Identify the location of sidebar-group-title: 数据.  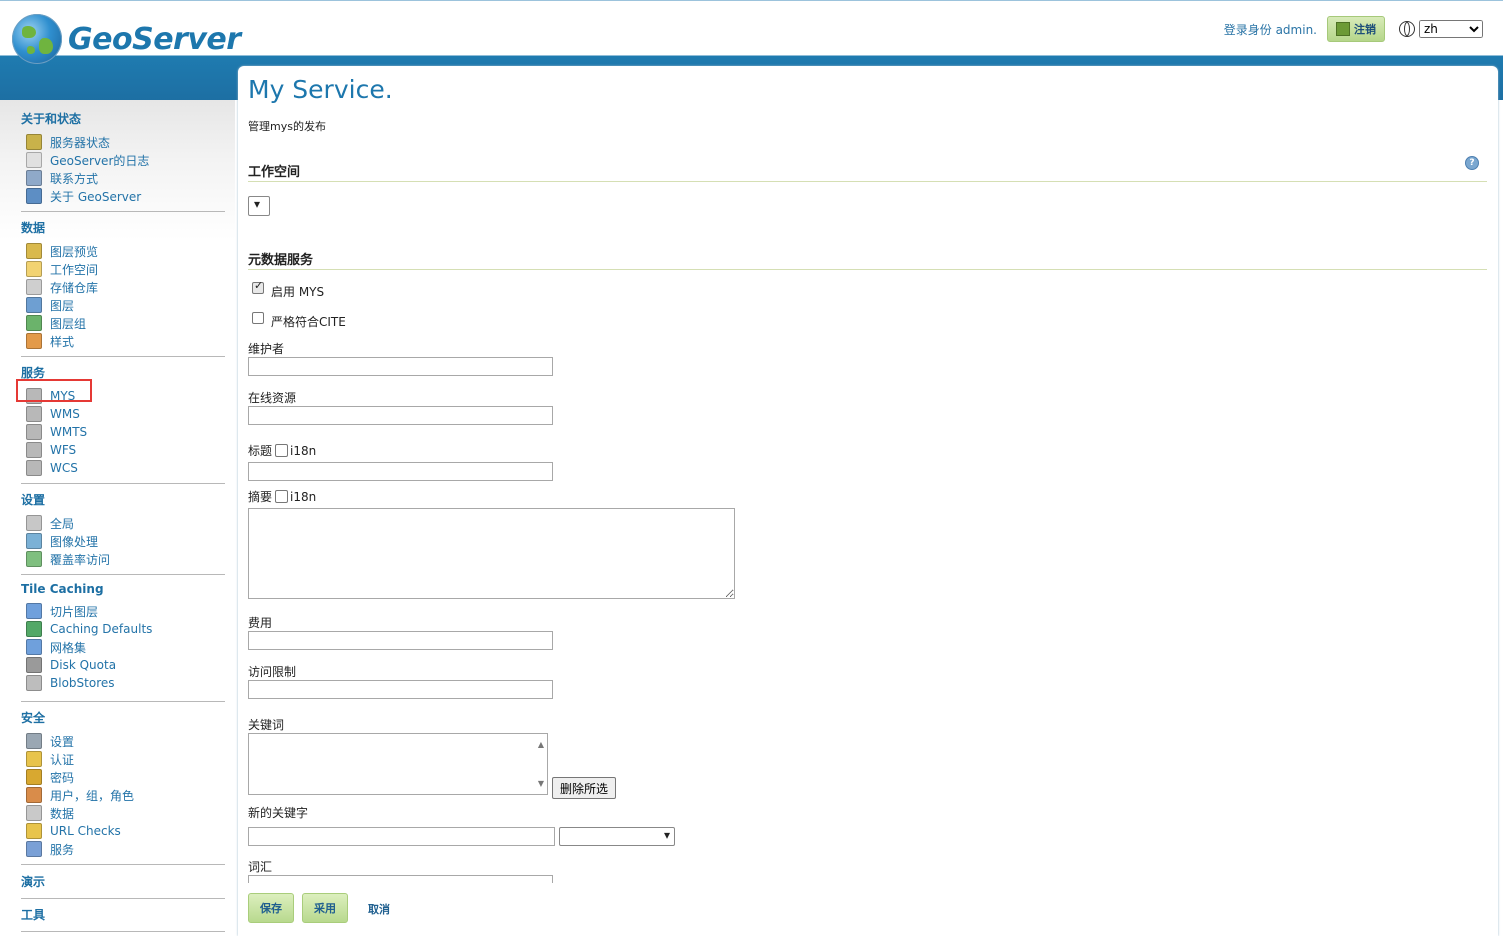
(123, 227).